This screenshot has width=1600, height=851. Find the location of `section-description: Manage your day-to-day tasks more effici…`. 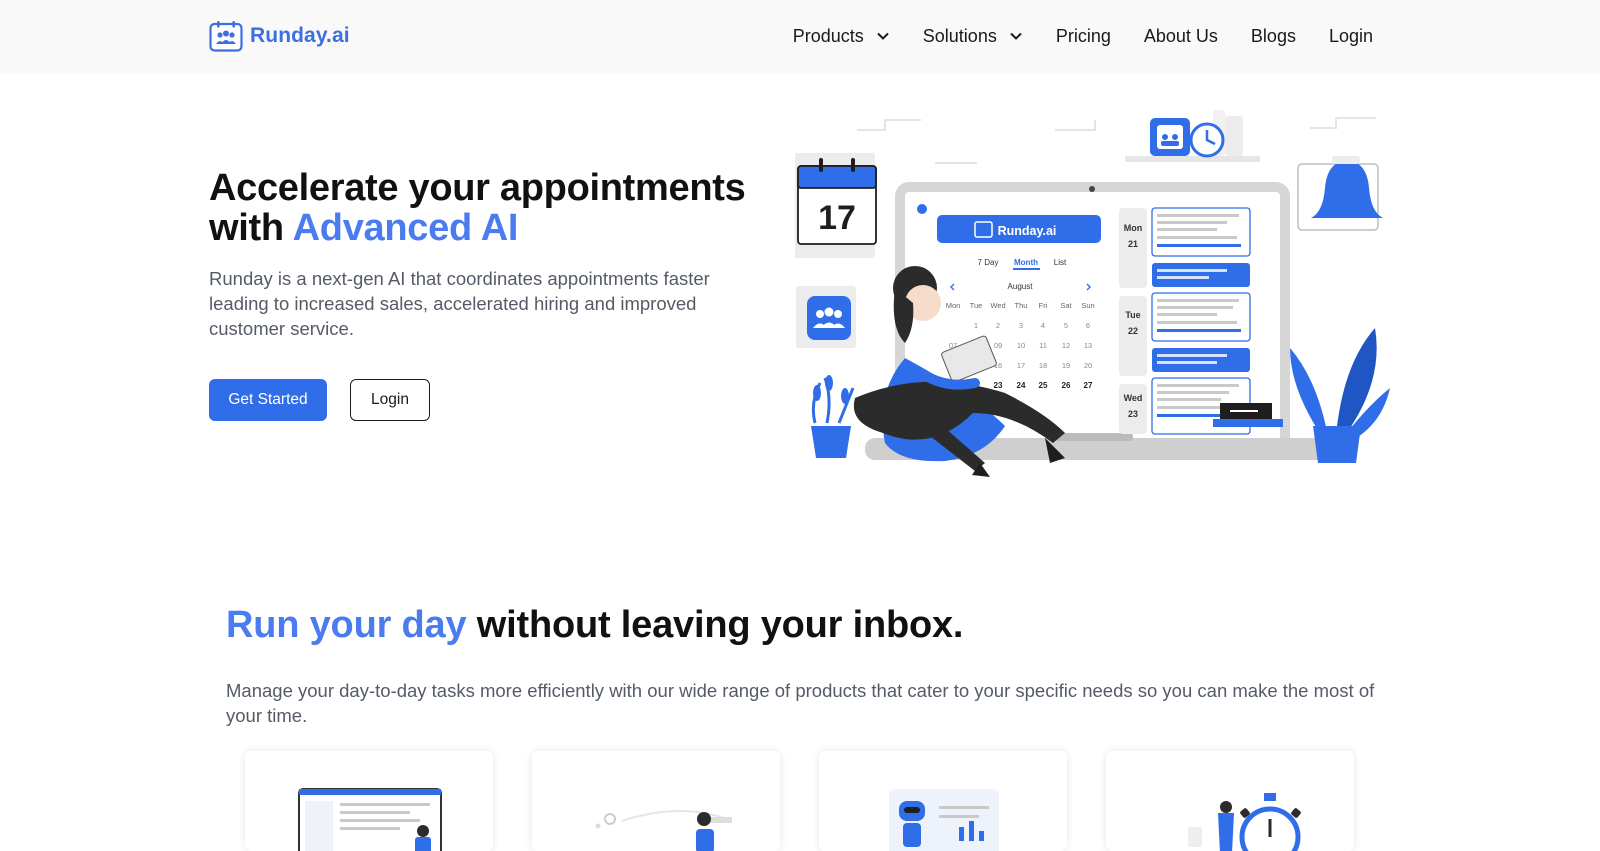

section-description: Manage your day-to-day tasks more effici… is located at coordinates (800, 703).